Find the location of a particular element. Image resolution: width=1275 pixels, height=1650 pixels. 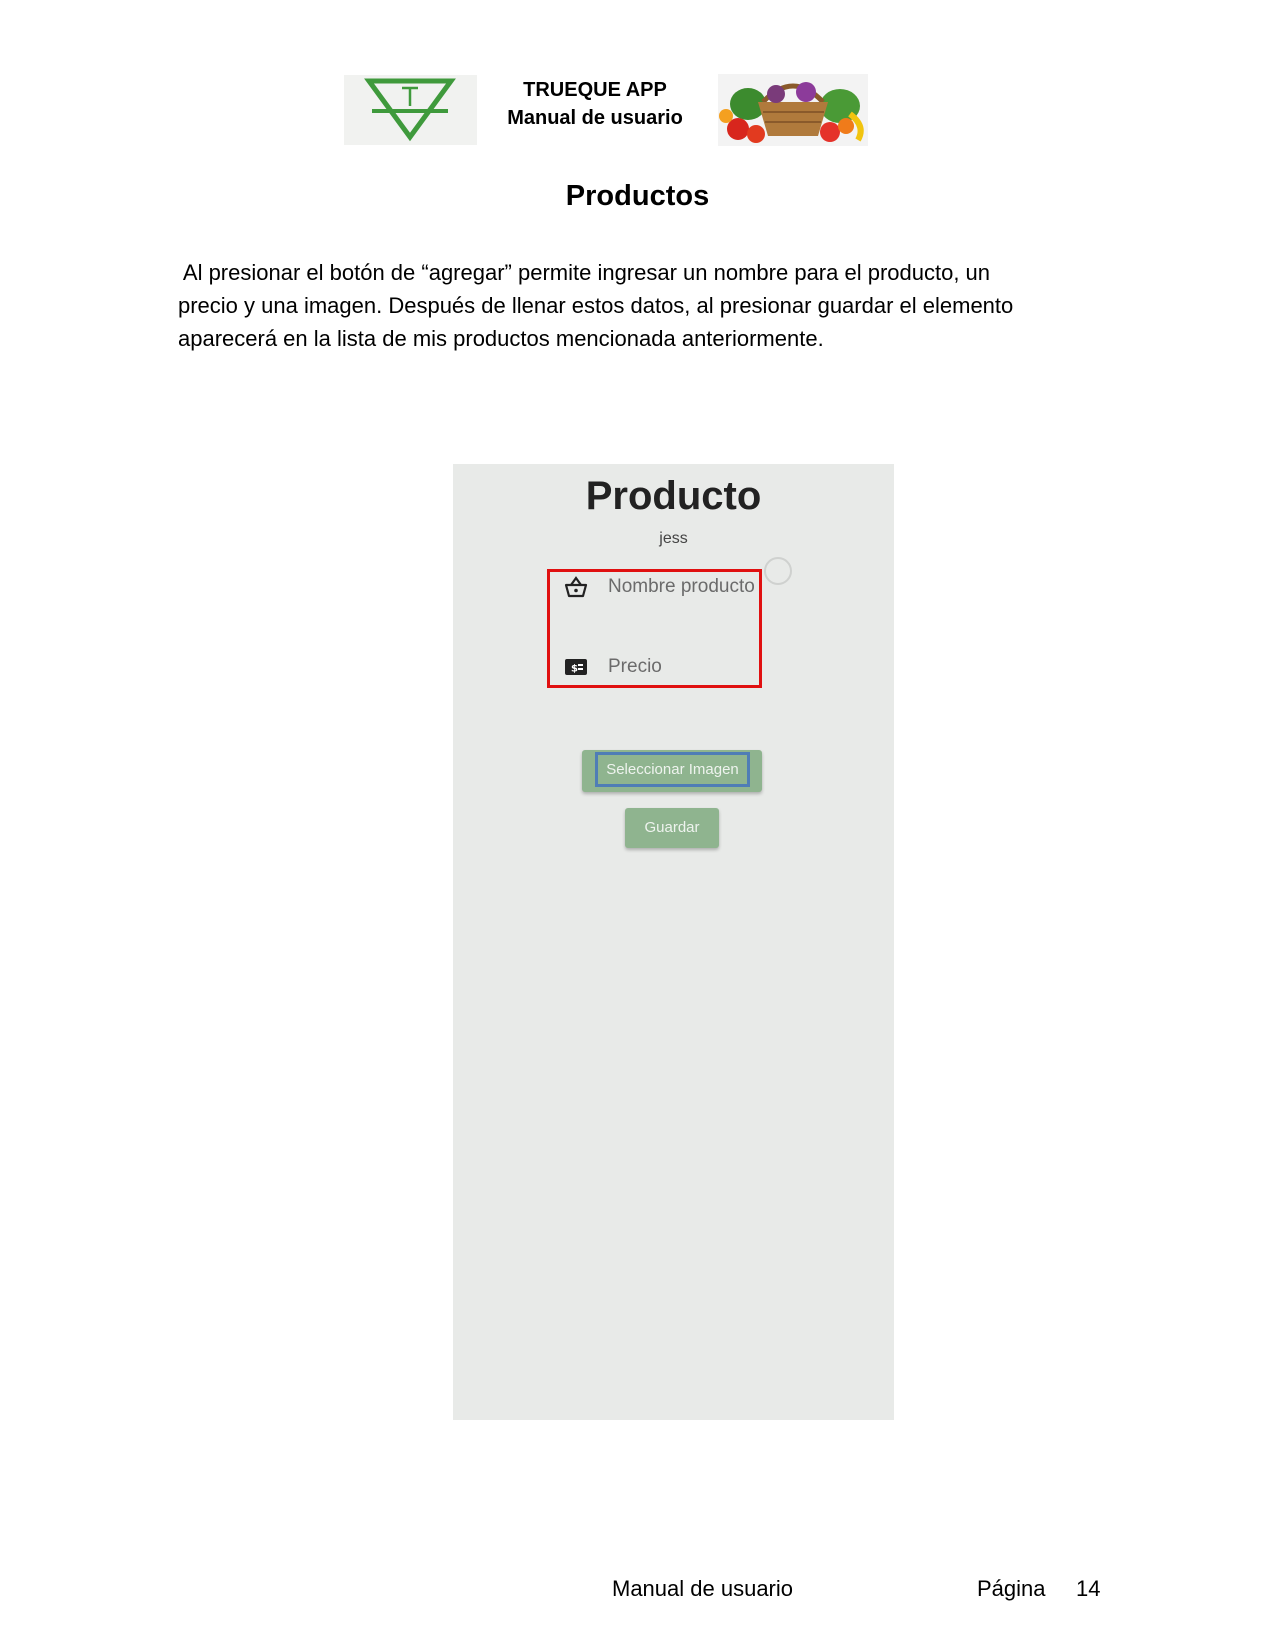

basket-icon is located at coordinates (576, 587).